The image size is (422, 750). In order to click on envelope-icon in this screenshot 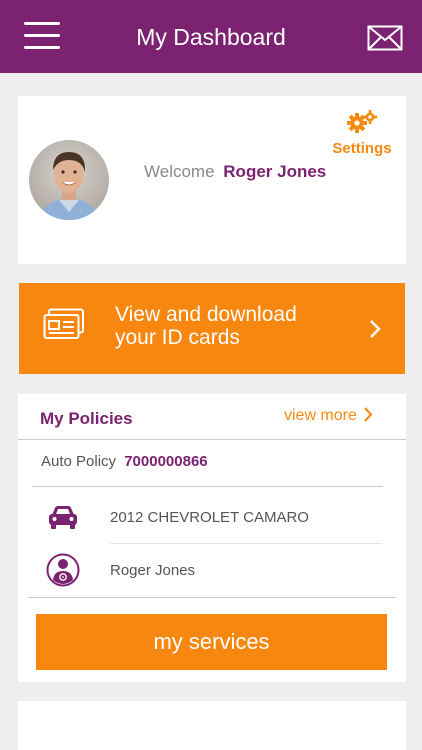, I will do `click(385, 38)`.